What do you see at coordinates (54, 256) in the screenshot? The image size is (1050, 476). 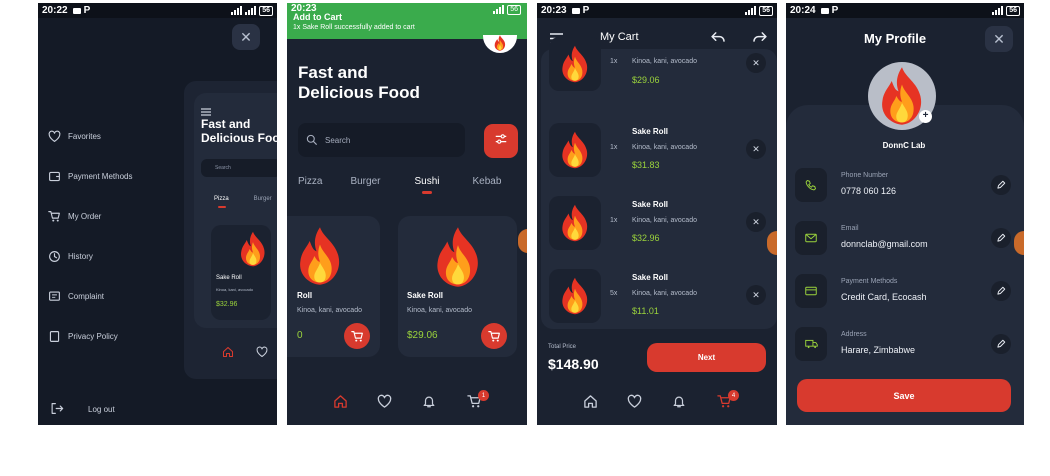 I see `history-icon` at bounding box center [54, 256].